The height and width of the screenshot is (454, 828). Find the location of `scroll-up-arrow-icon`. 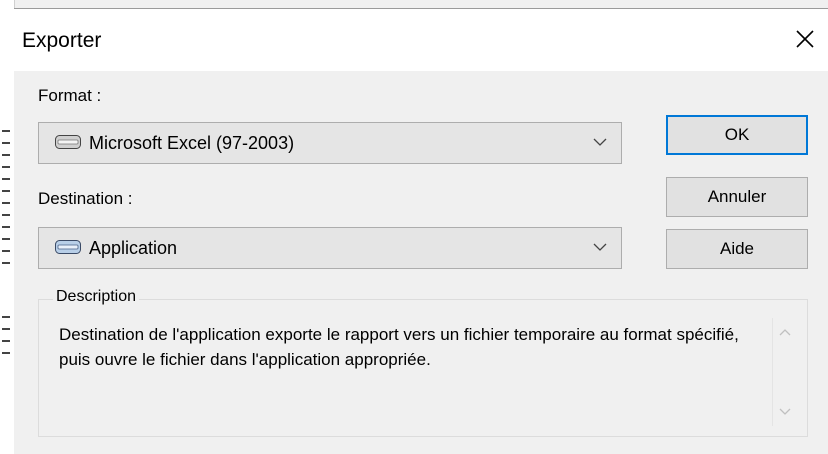

scroll-up-arrow-icon is located at coordinates (785, 332).